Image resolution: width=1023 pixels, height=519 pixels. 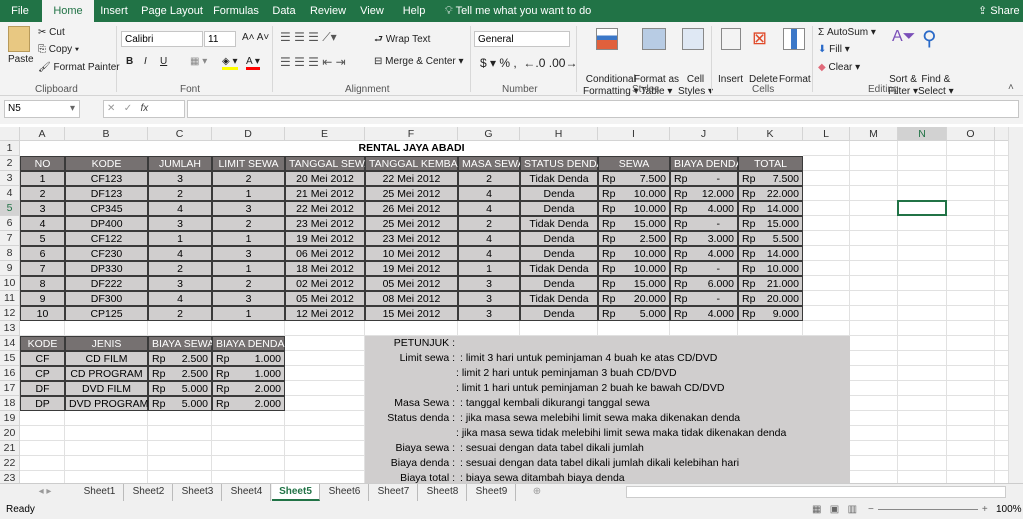 What do you see at coordinates (325, 283) in the screenshot?
I see `main-cell: 02 Mei 2012` at bounding box center [325, 283].